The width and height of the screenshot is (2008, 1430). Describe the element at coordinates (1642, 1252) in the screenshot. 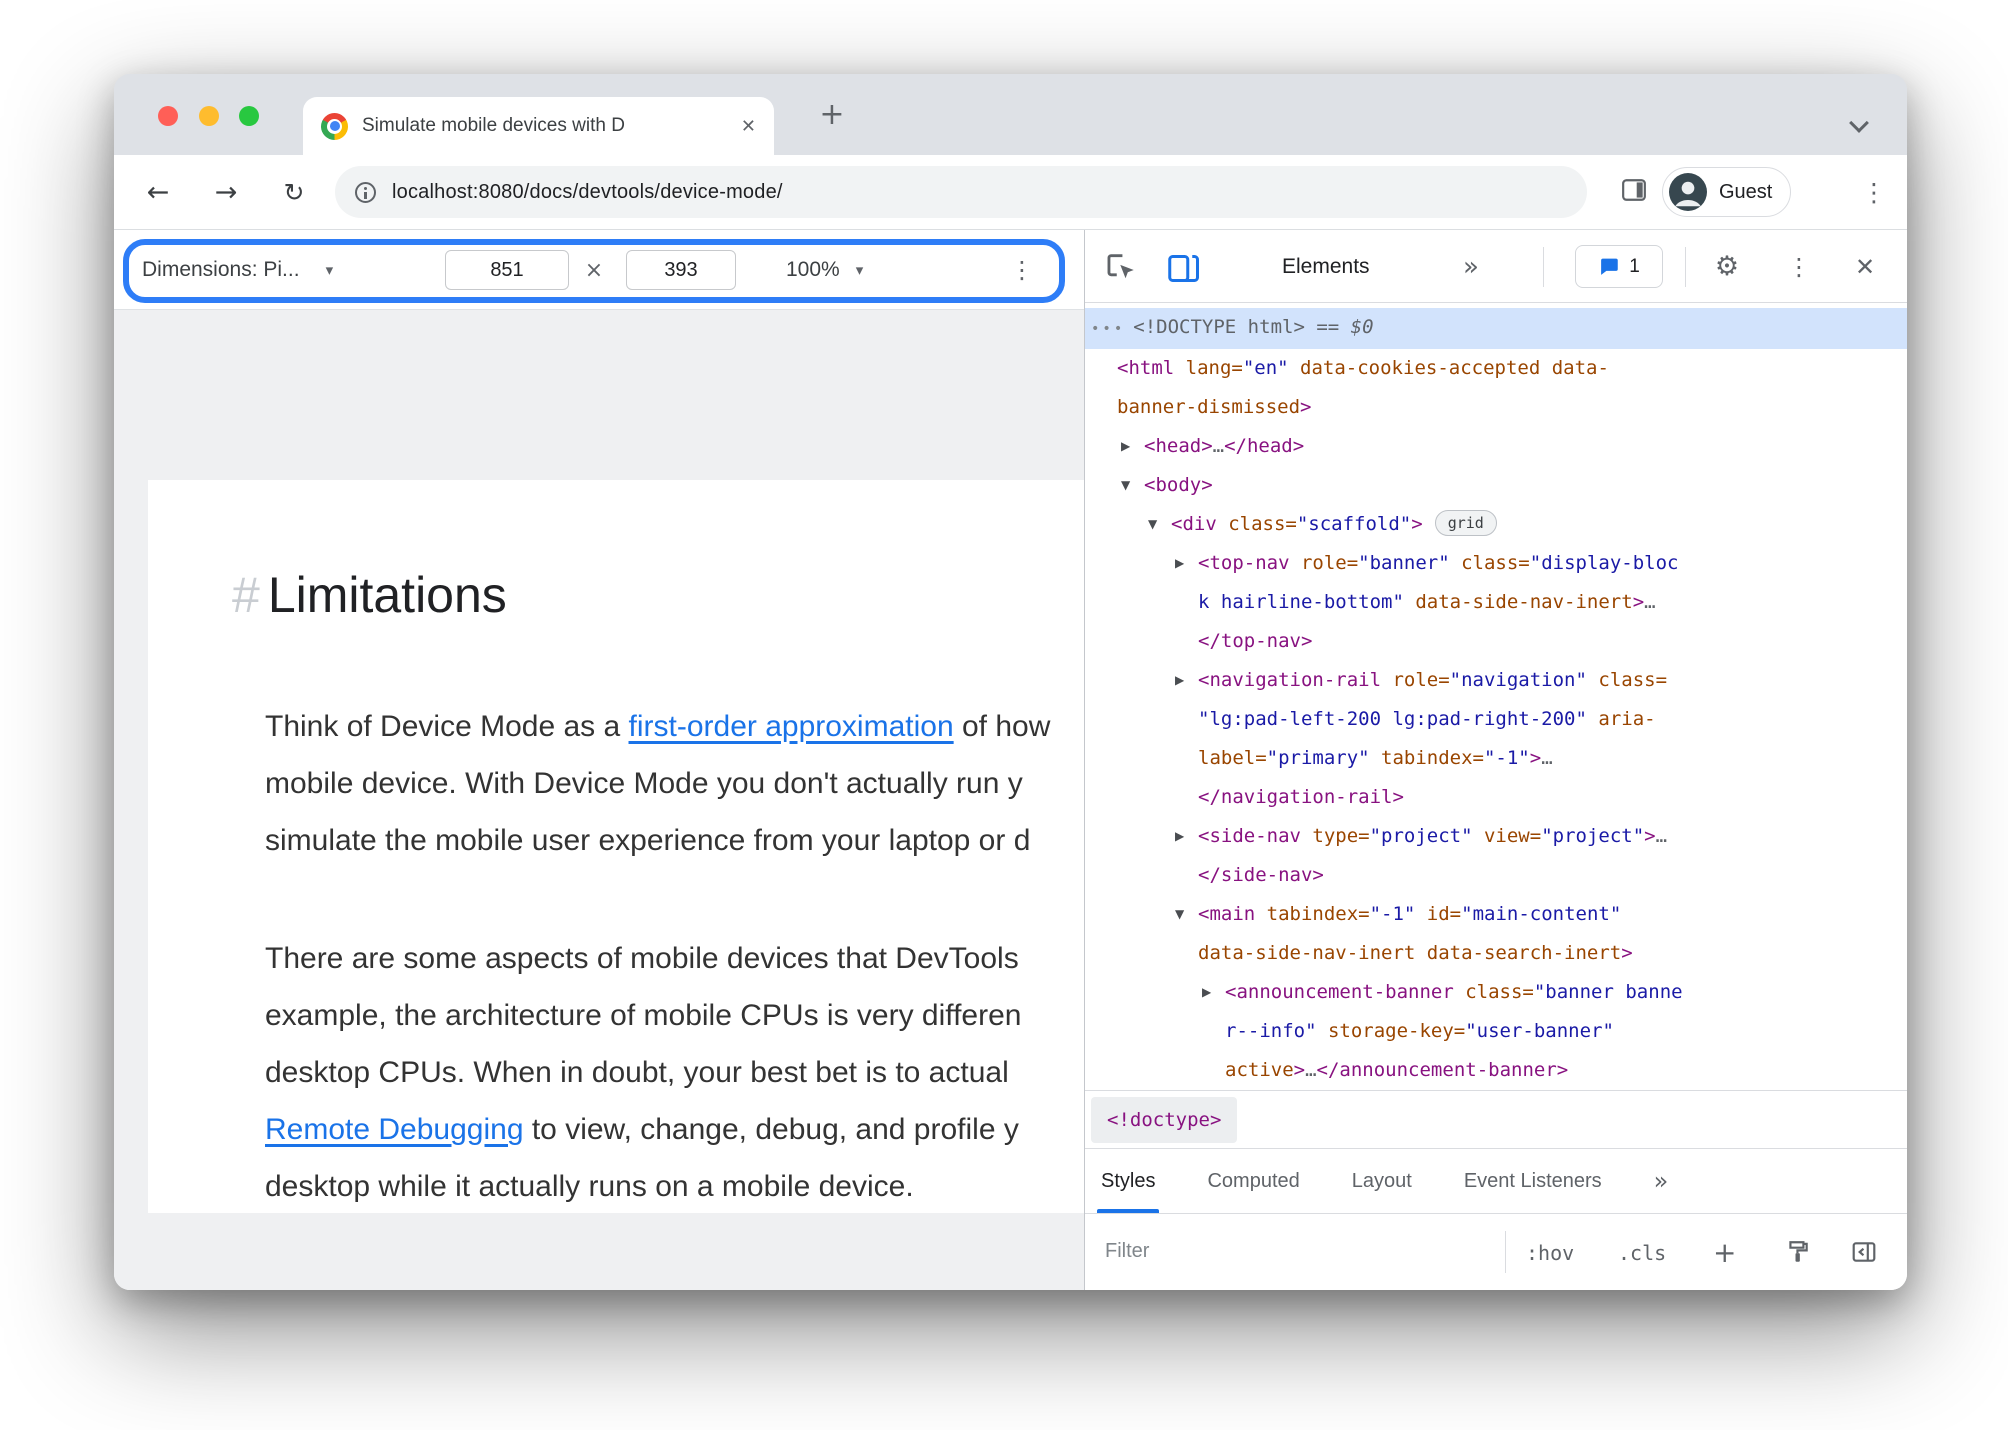

I see `toggle-class-button: .cls` at that location.